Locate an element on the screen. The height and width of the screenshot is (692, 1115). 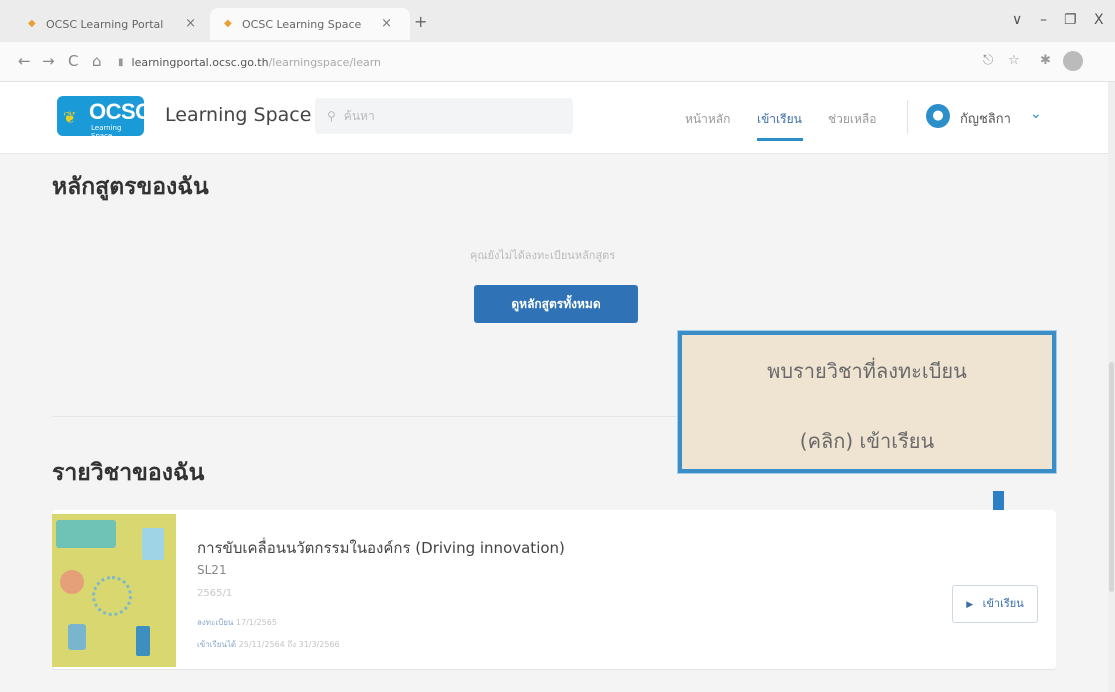
header-divider is located at coordinates (907, 117).